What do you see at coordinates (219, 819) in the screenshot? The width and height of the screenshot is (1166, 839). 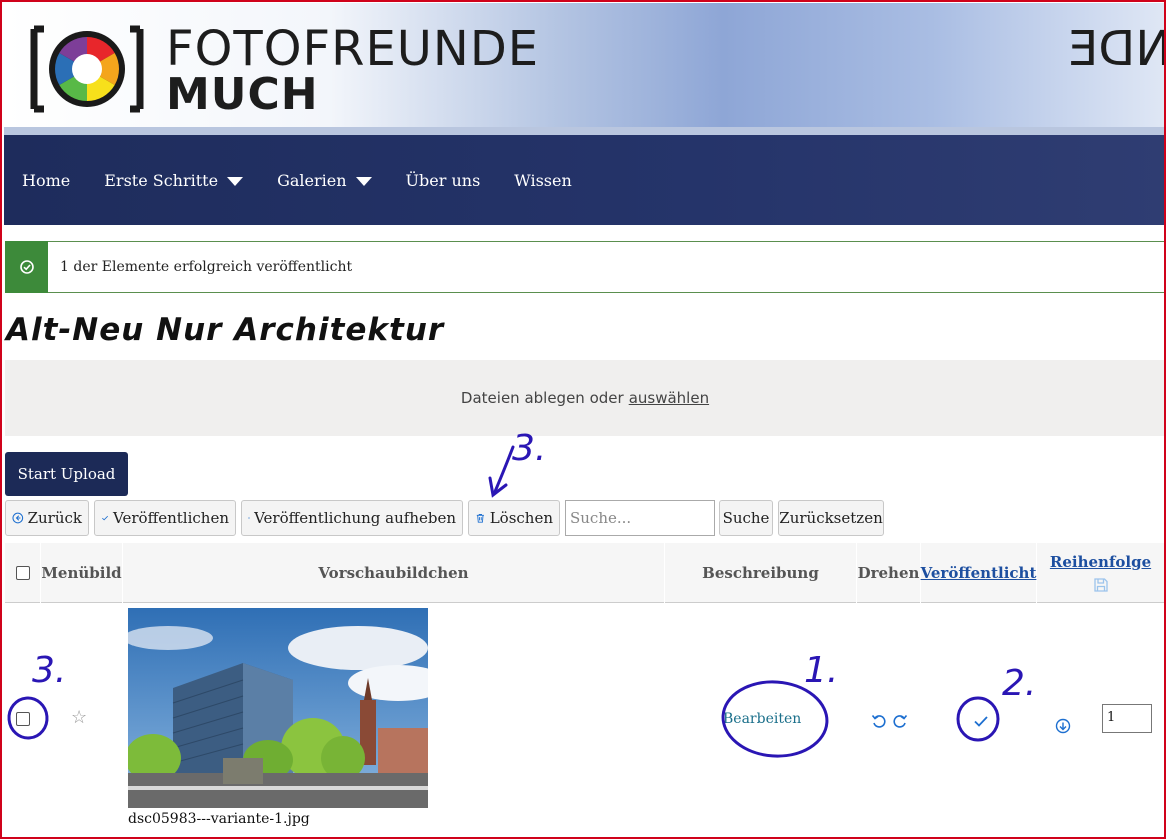 I see `thumbnail-filename: dsc05983---variante-1.jpg` at bounding box center [219, 819].